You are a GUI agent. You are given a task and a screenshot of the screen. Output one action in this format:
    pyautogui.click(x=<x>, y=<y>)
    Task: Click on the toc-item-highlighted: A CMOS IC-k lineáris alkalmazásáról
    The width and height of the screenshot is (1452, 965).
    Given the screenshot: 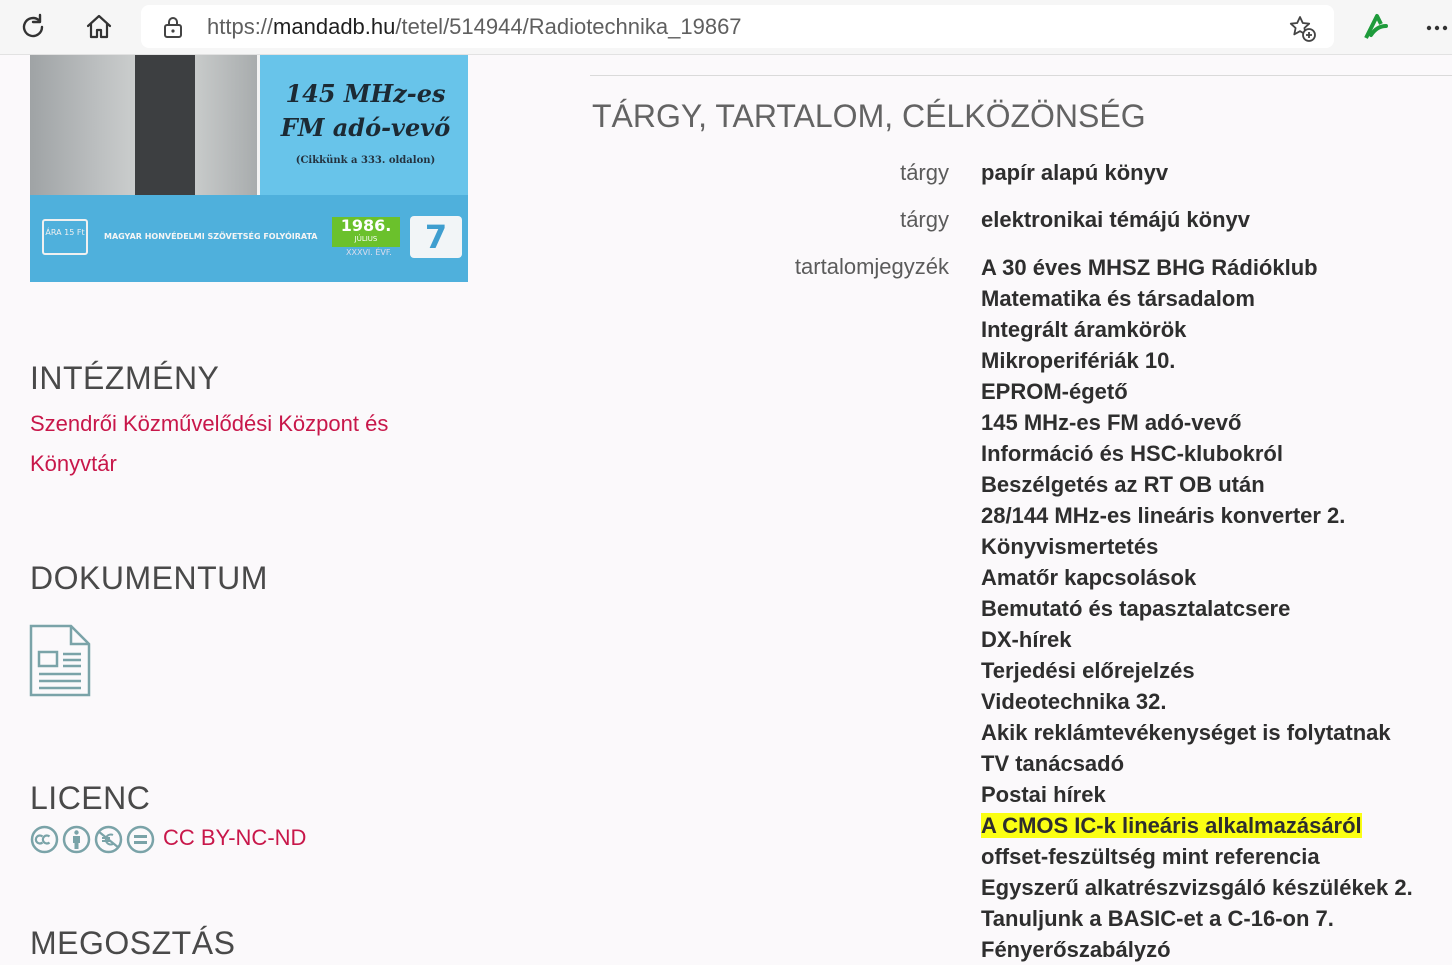 What is the action you would take?
    pyautogui.click(x=1197, y=825)
    